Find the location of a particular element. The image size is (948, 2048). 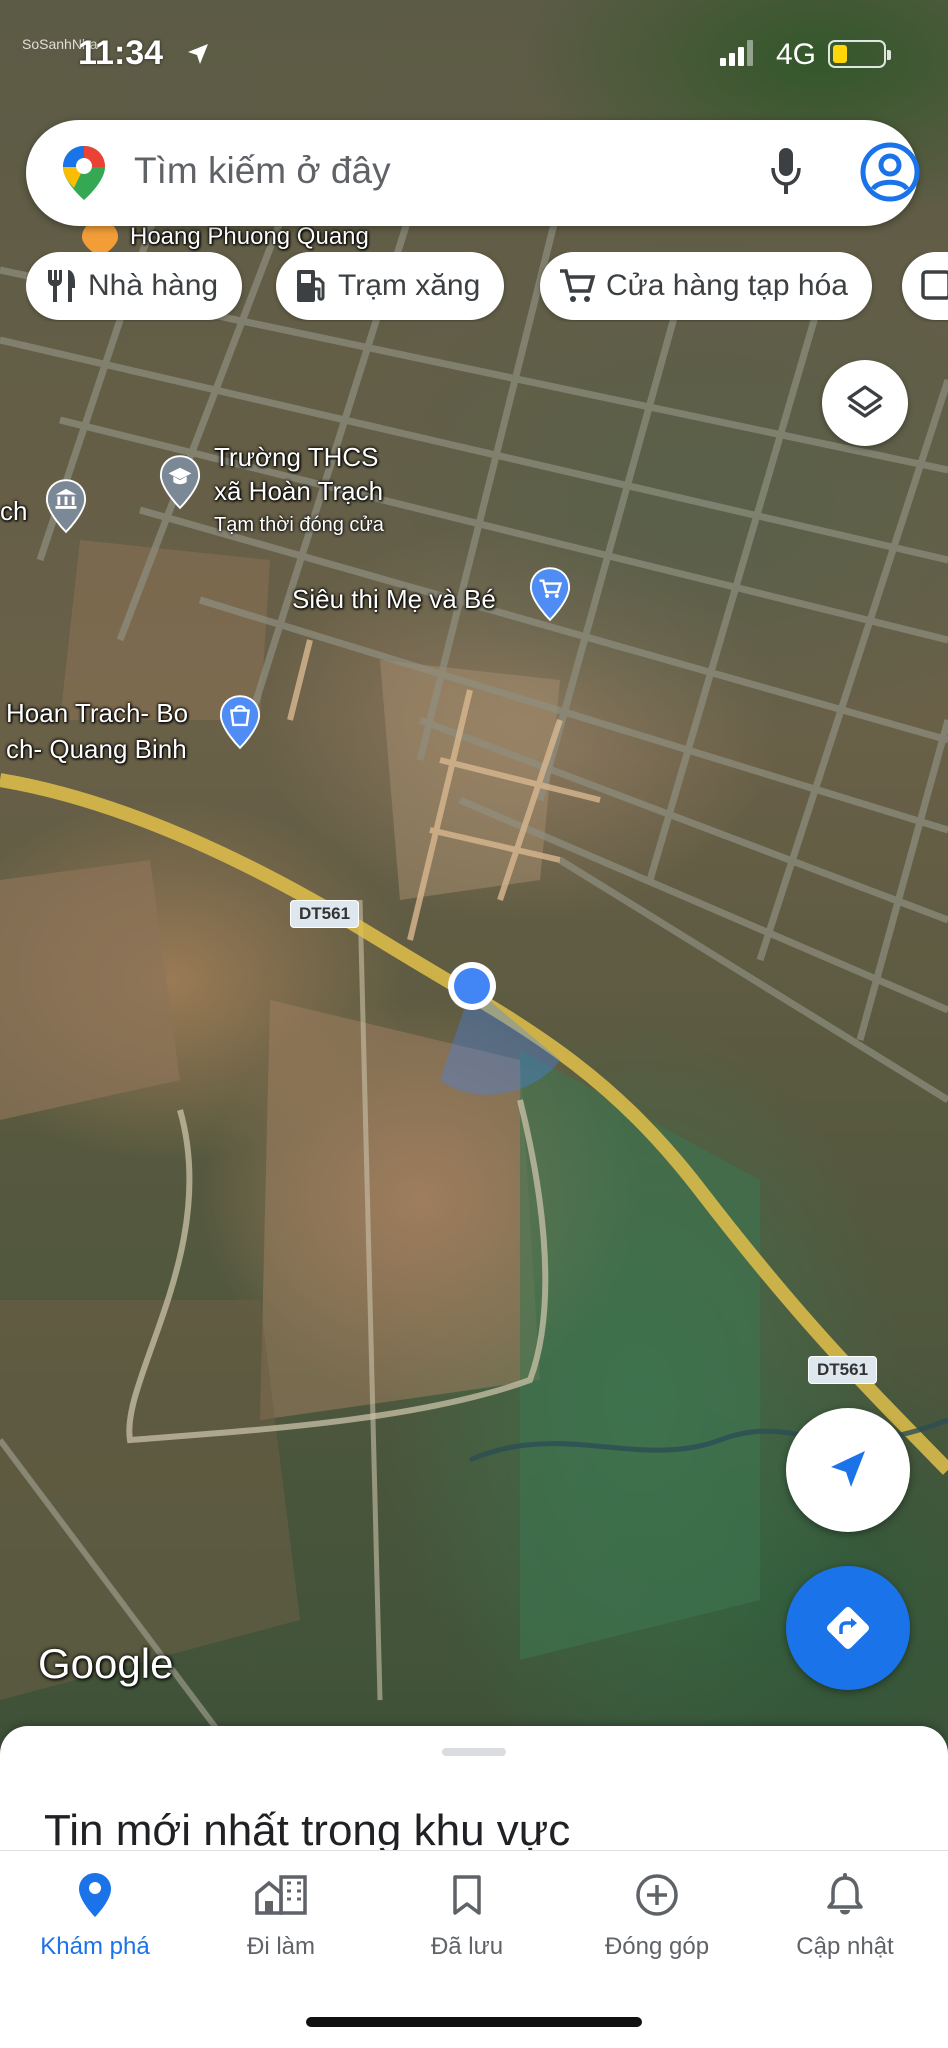

sheet-drag-handle is located at coordinates (474, 1752).